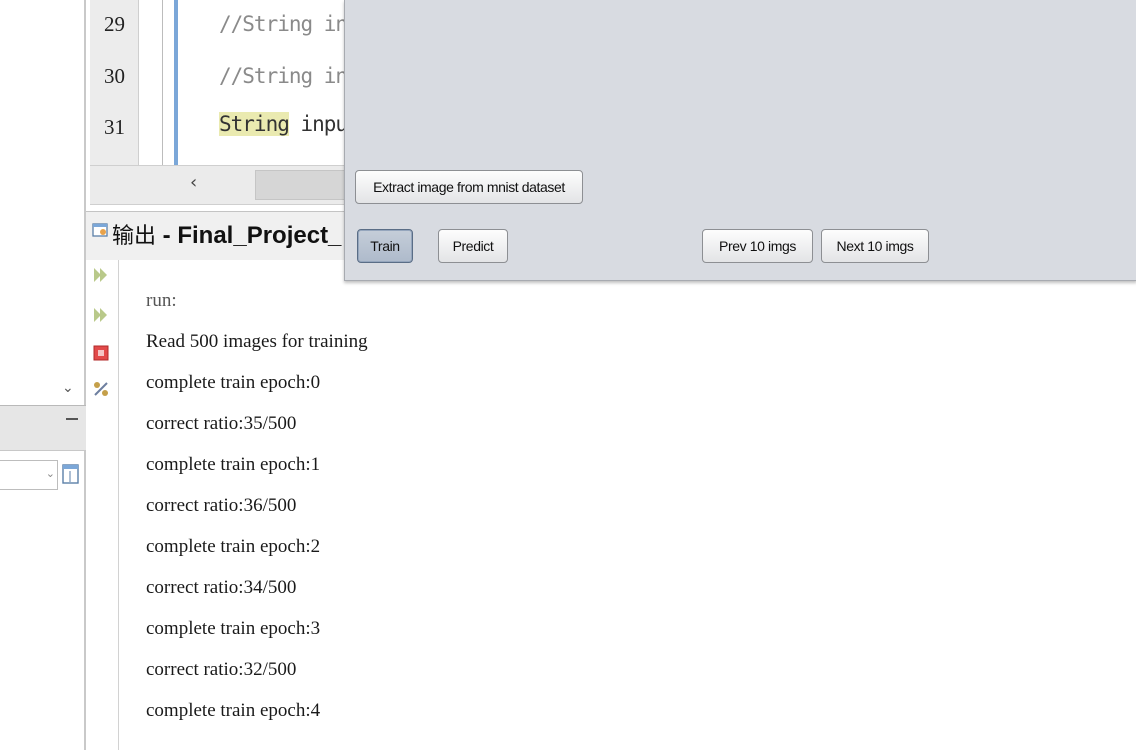 The image size is (1136, 750). Describe the element at coordinates (101, 353) in the screenshot. I see `stop-icon` at that location.